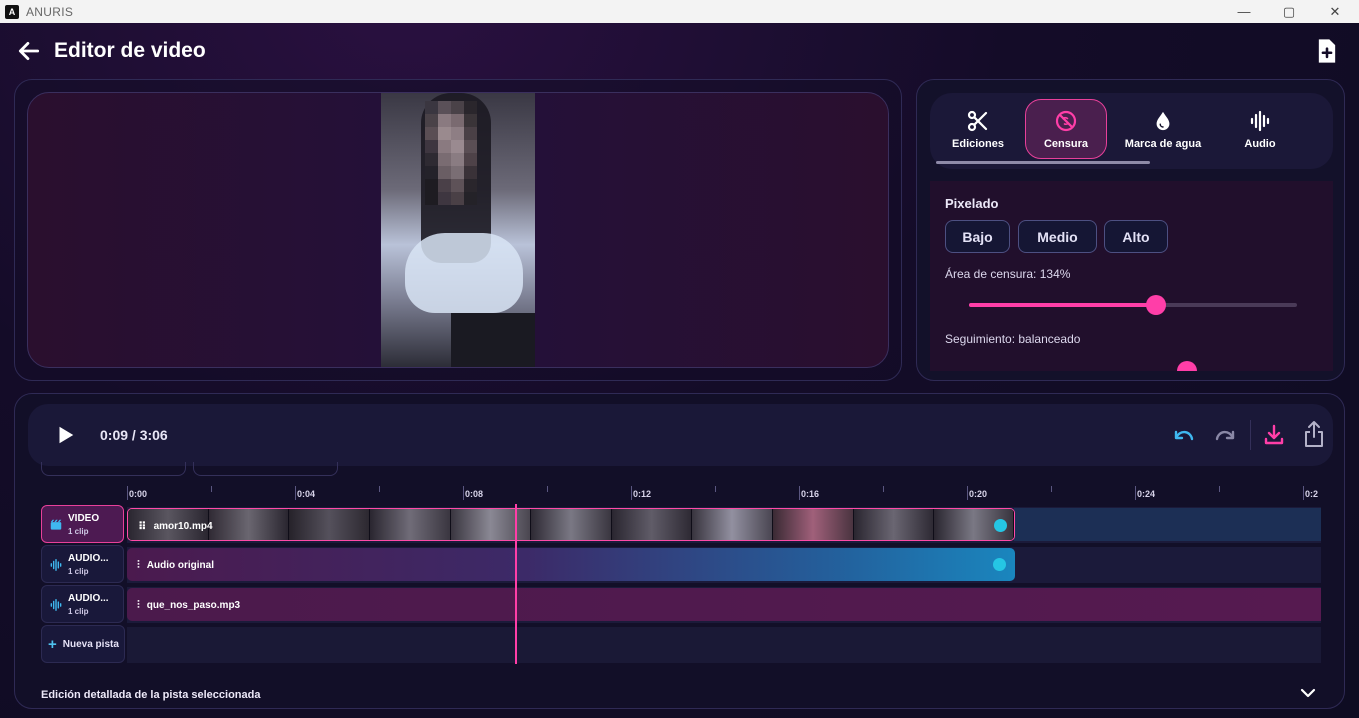 The image size is (1359, 718). What do you see at coordinates (978, 494) in the screenshot?
I see `tick-label: 0:20` at bounding box center [978, 494].